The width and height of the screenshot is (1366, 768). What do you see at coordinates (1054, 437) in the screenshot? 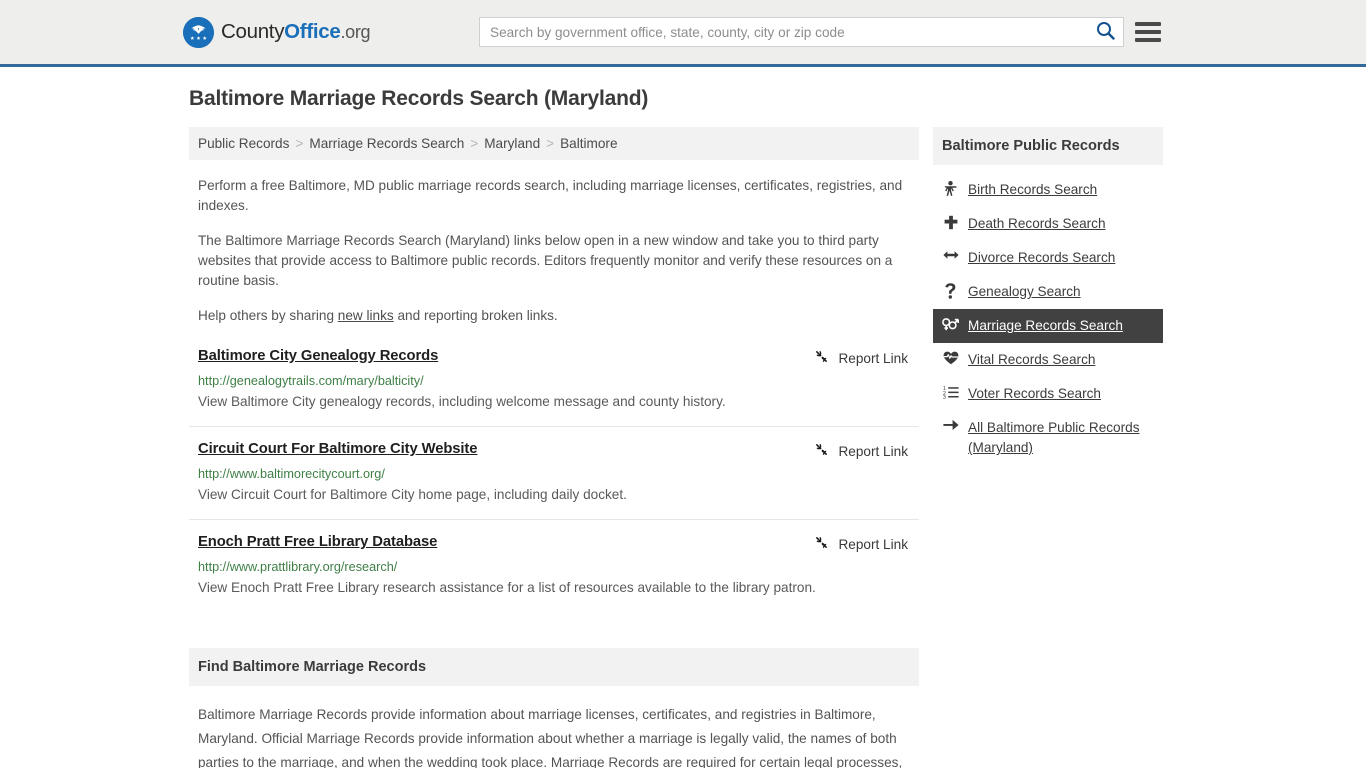
I see `sidebar-item-label: All Baltimore Public Records (Maryland)` at bounding box center [1054, 437].